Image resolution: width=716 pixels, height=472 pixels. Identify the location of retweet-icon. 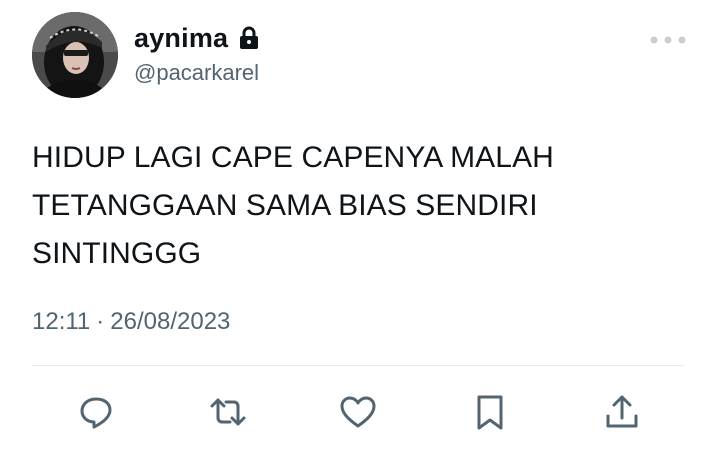
(228, 412).